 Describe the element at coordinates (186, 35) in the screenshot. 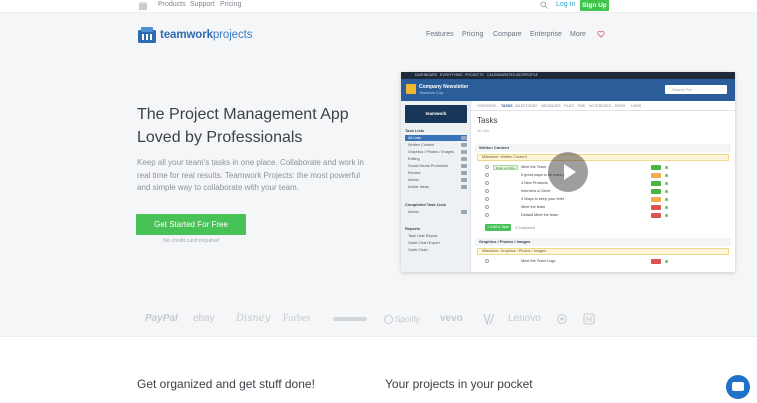

I see `brand-prefix: teamwork` at that location.